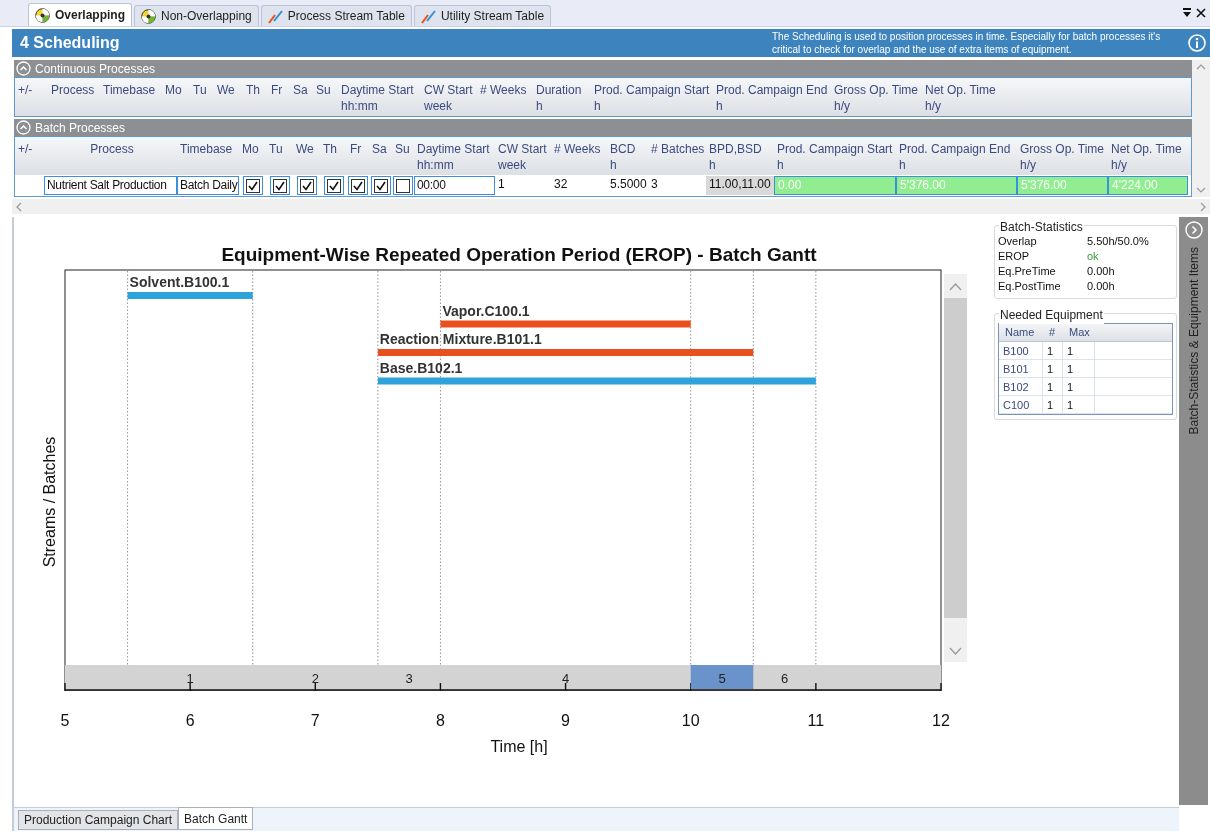  What do you see at coordinates (611, 206) in the screenshot?
I see `horizontal-scrollbar` at bounding box center [611, 206].